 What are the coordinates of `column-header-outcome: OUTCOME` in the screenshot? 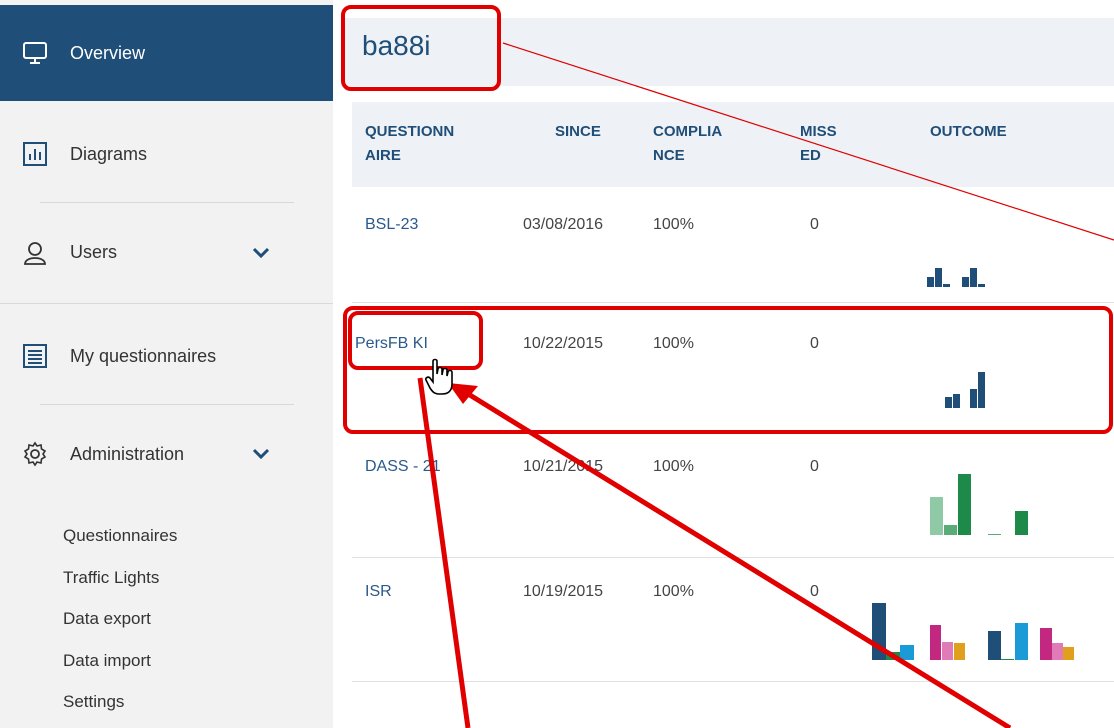 It's located at (968, 132).